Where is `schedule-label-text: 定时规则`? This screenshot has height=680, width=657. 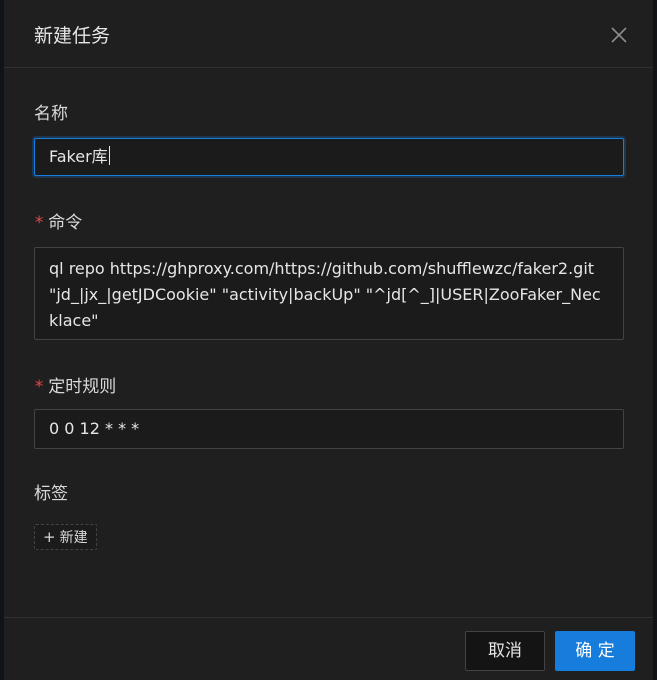
schedule-label-text: 定时规则 is located at coordinates (82, 387).